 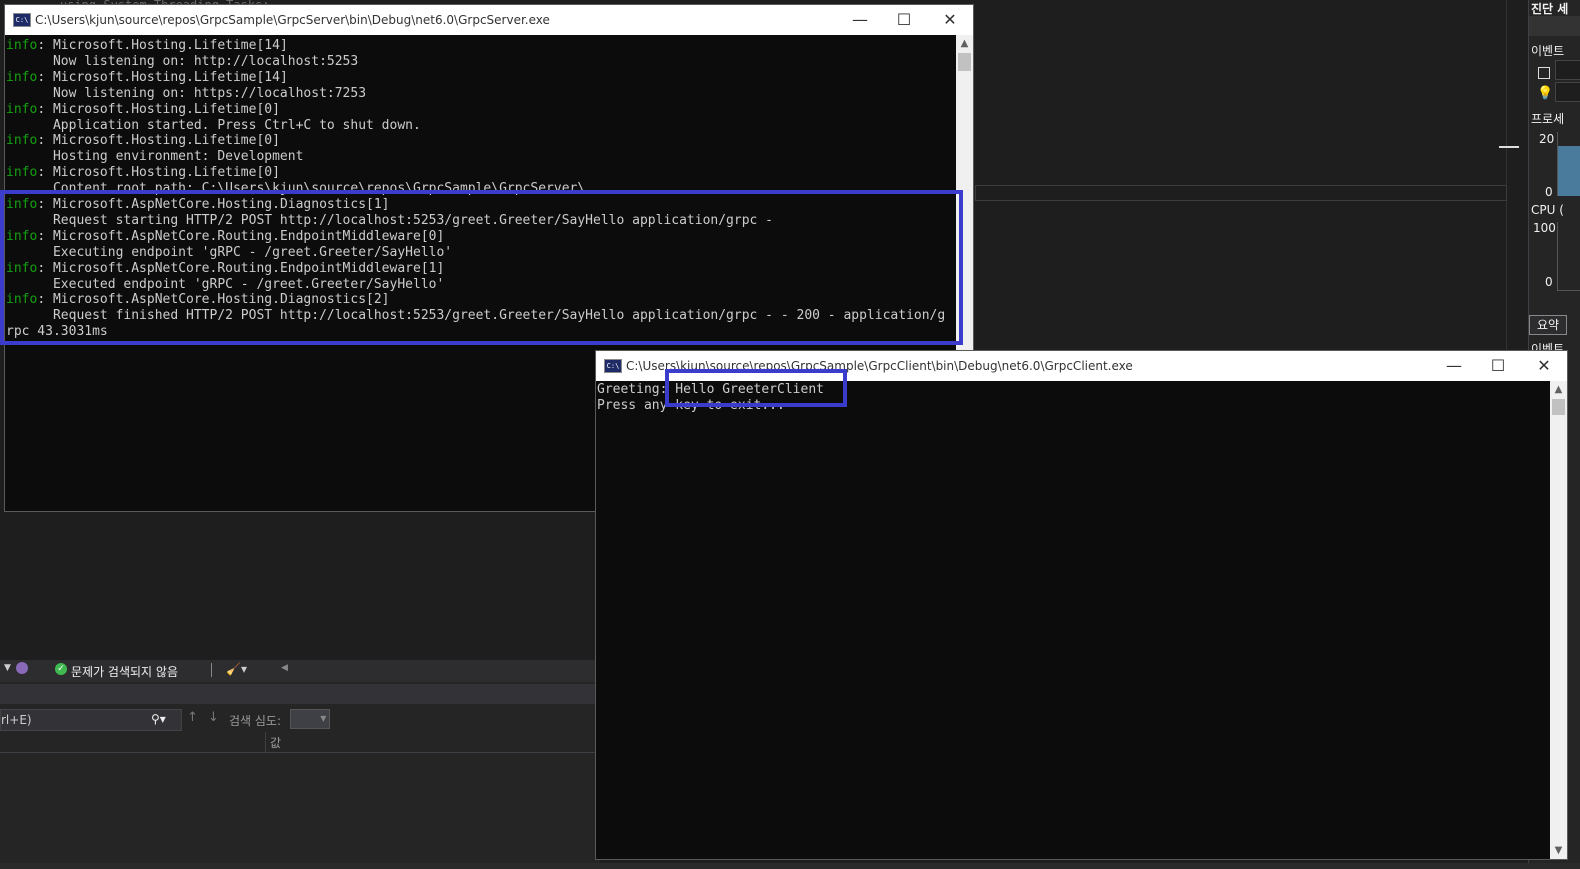 What do you see at coordinates (1550, 9) in the screenshot?
I see `diagnostics-title: 진단 세` at bounding box center [1550, 9].